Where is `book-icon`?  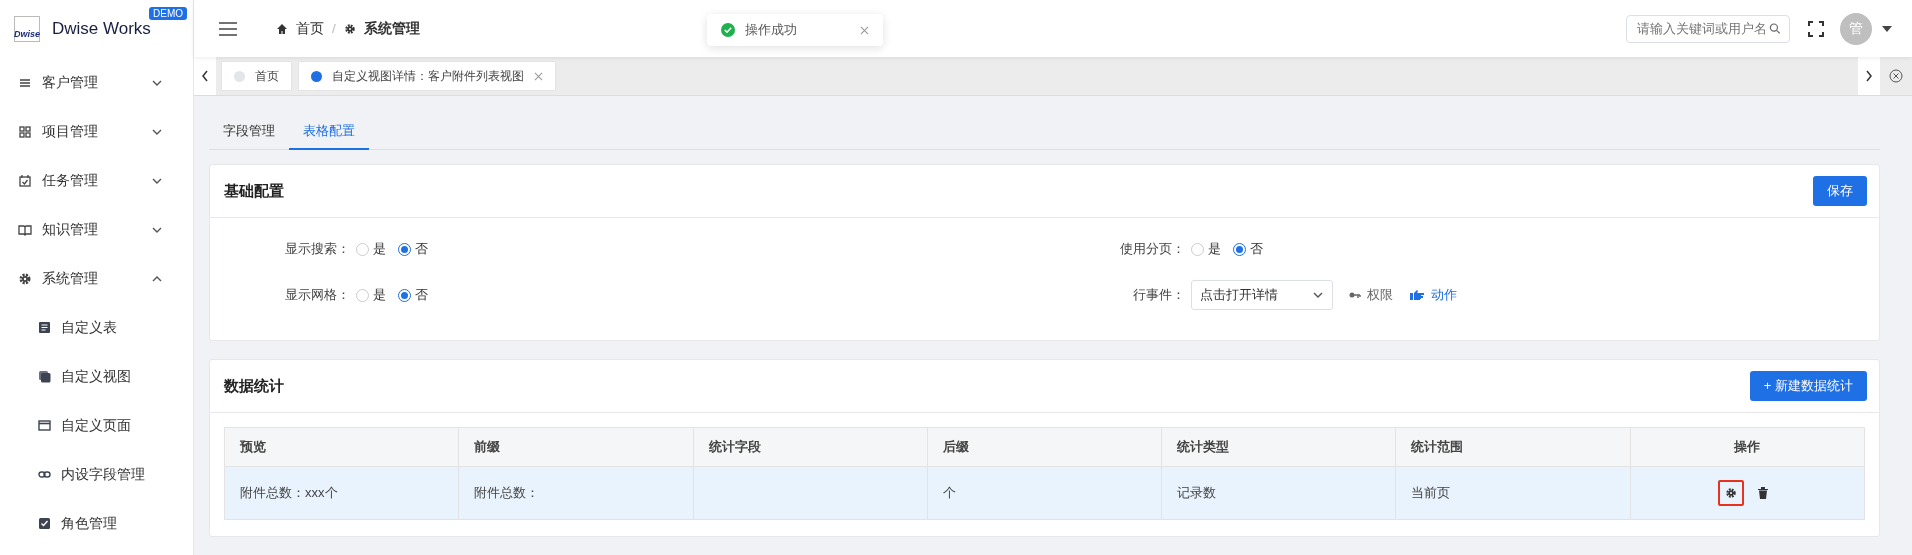 book-icon is located at coordinates (25, 229).